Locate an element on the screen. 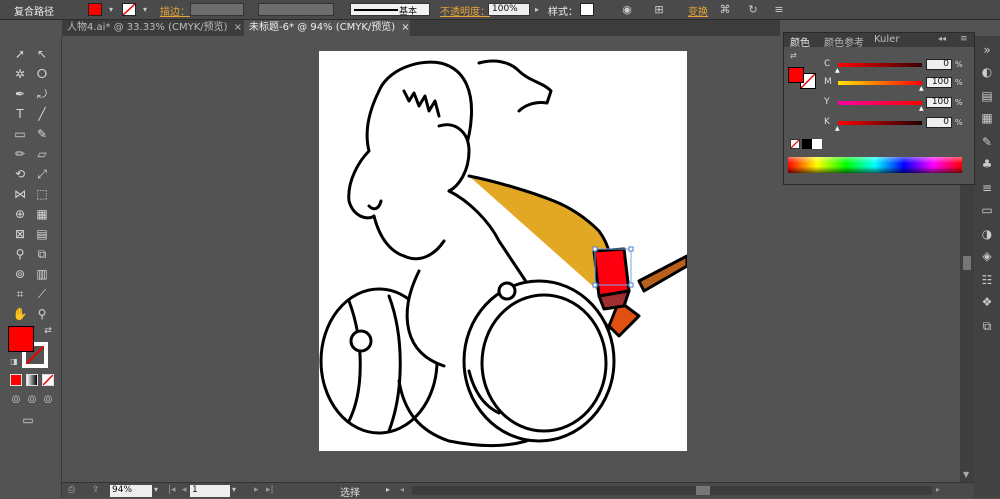 The image size is (1000, 499). fill-color-swatch is located at coordinates (796, 75).